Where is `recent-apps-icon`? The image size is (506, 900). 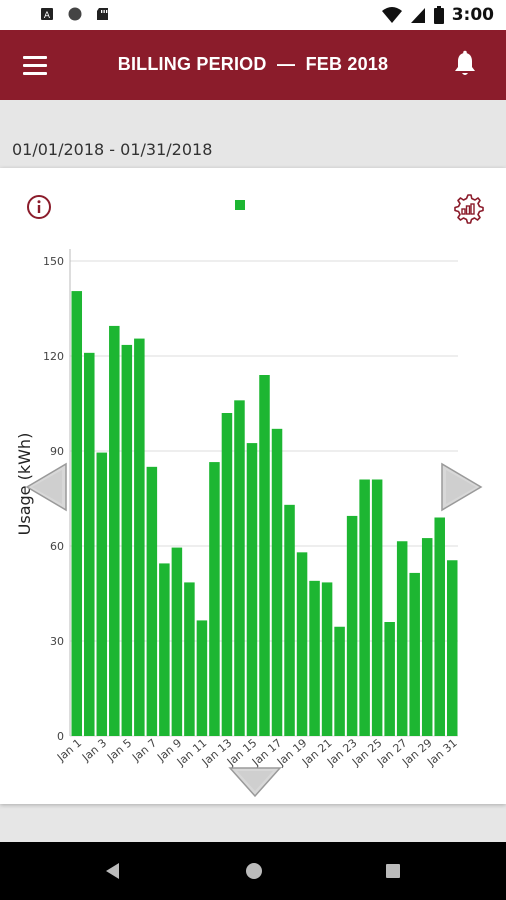
recent-apps-icon is located at coordinates (393, 871).